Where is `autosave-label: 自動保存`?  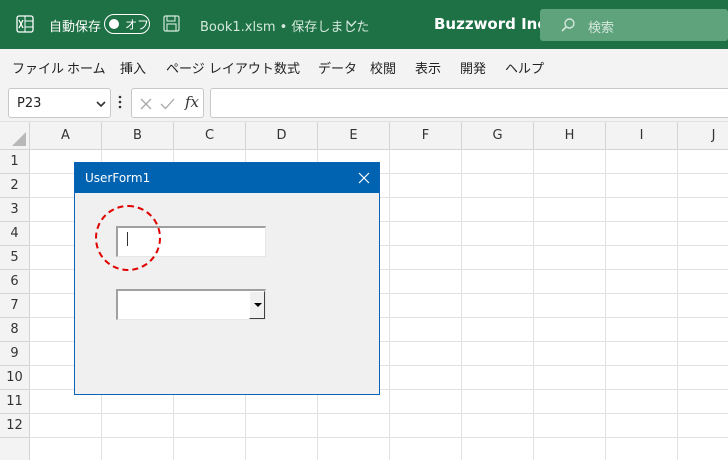
autosave-label: 自動保存 is located at coordinates (75, 27).